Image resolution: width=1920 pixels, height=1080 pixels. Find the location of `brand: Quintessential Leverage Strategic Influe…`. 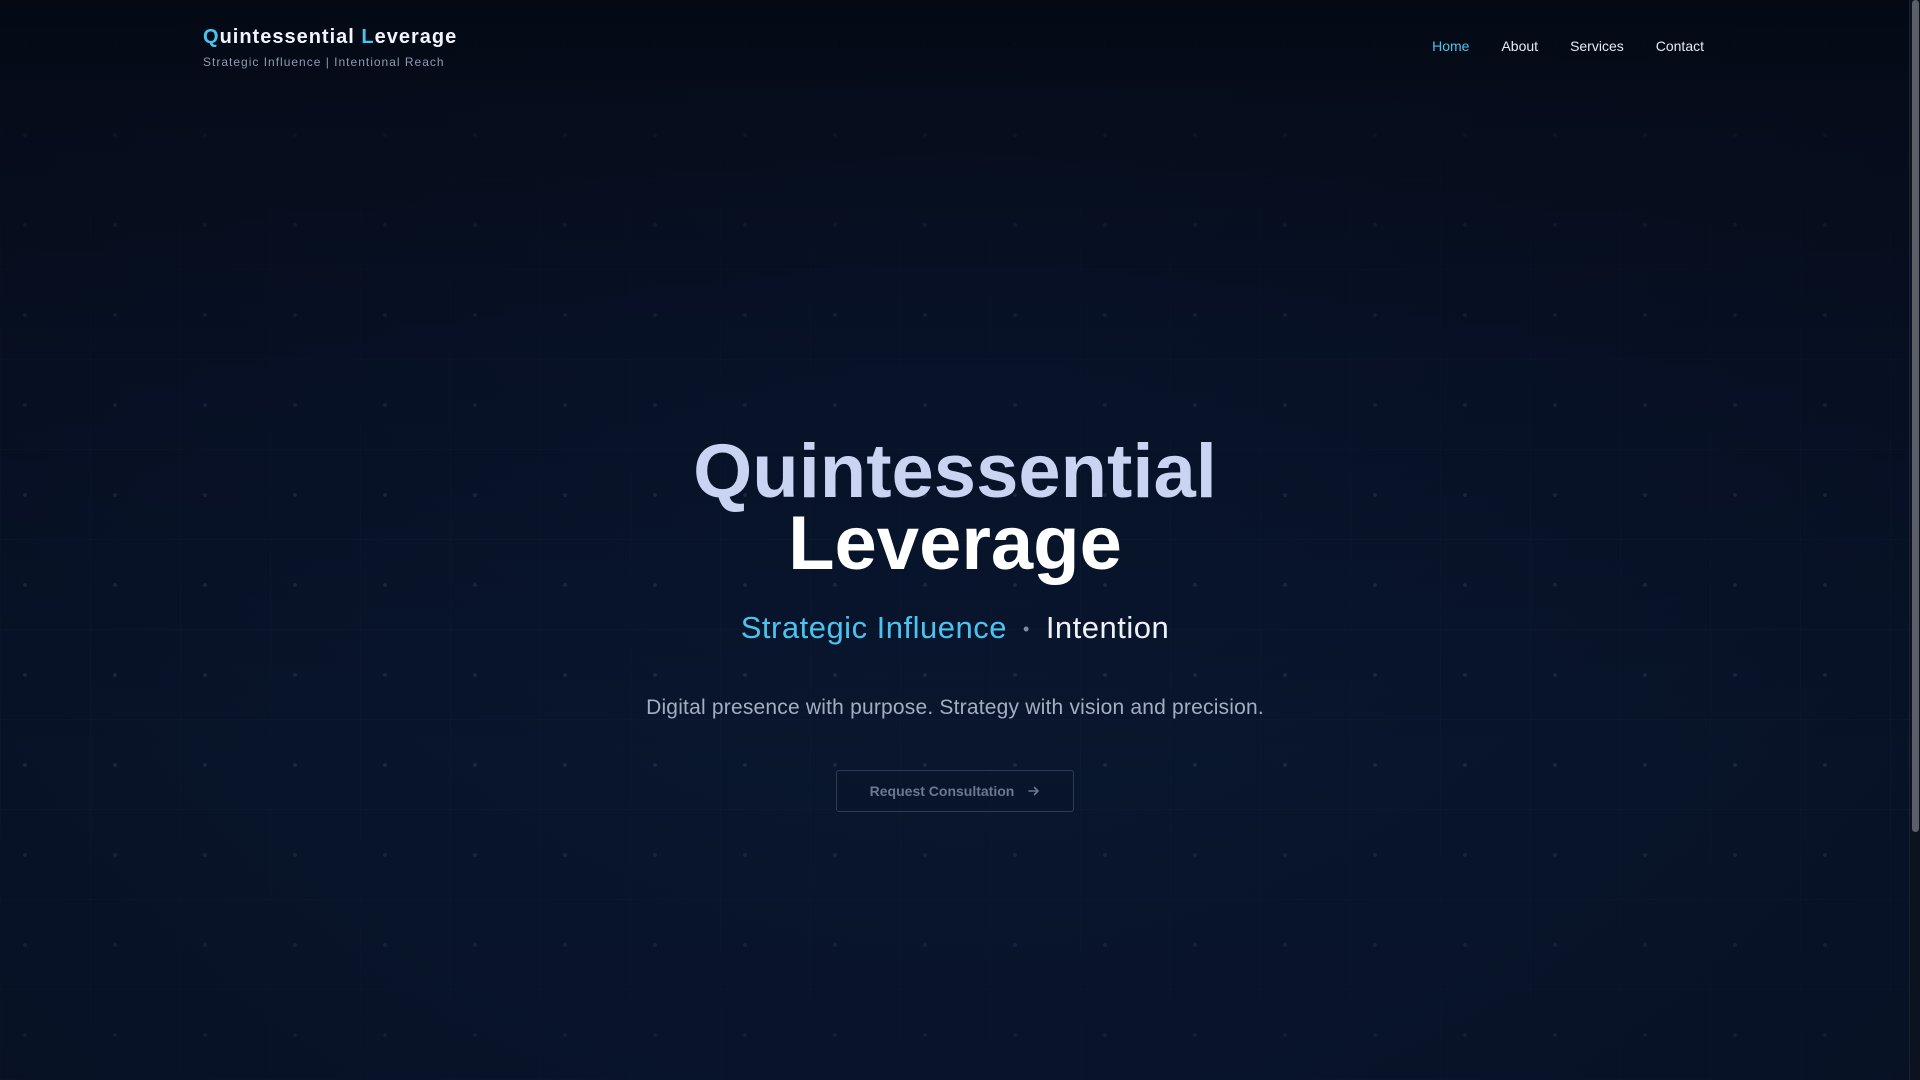

brand: Quintessential Leverage Strategic Influe… is located at coordinates (330, 47).